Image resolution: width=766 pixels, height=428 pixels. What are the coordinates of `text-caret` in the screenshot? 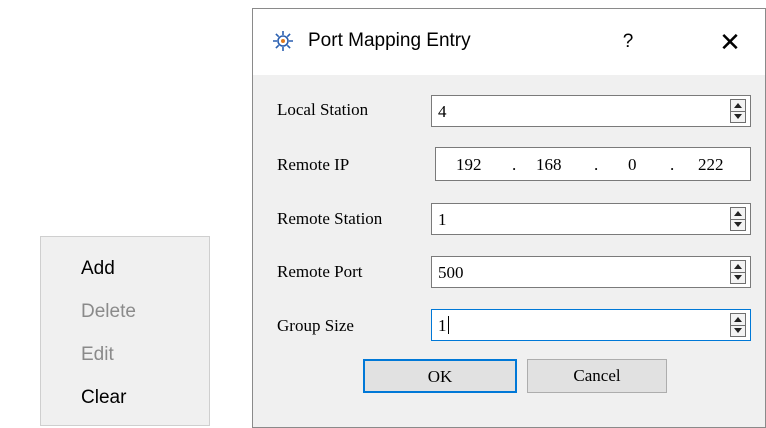 It's located at (448, 325).